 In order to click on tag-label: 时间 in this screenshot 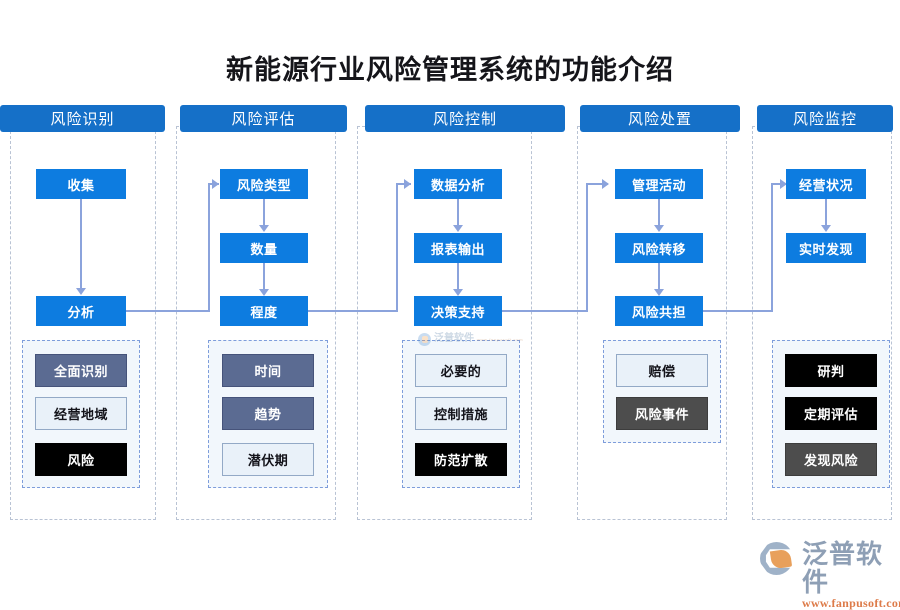, I will do `click(268, 371)`.